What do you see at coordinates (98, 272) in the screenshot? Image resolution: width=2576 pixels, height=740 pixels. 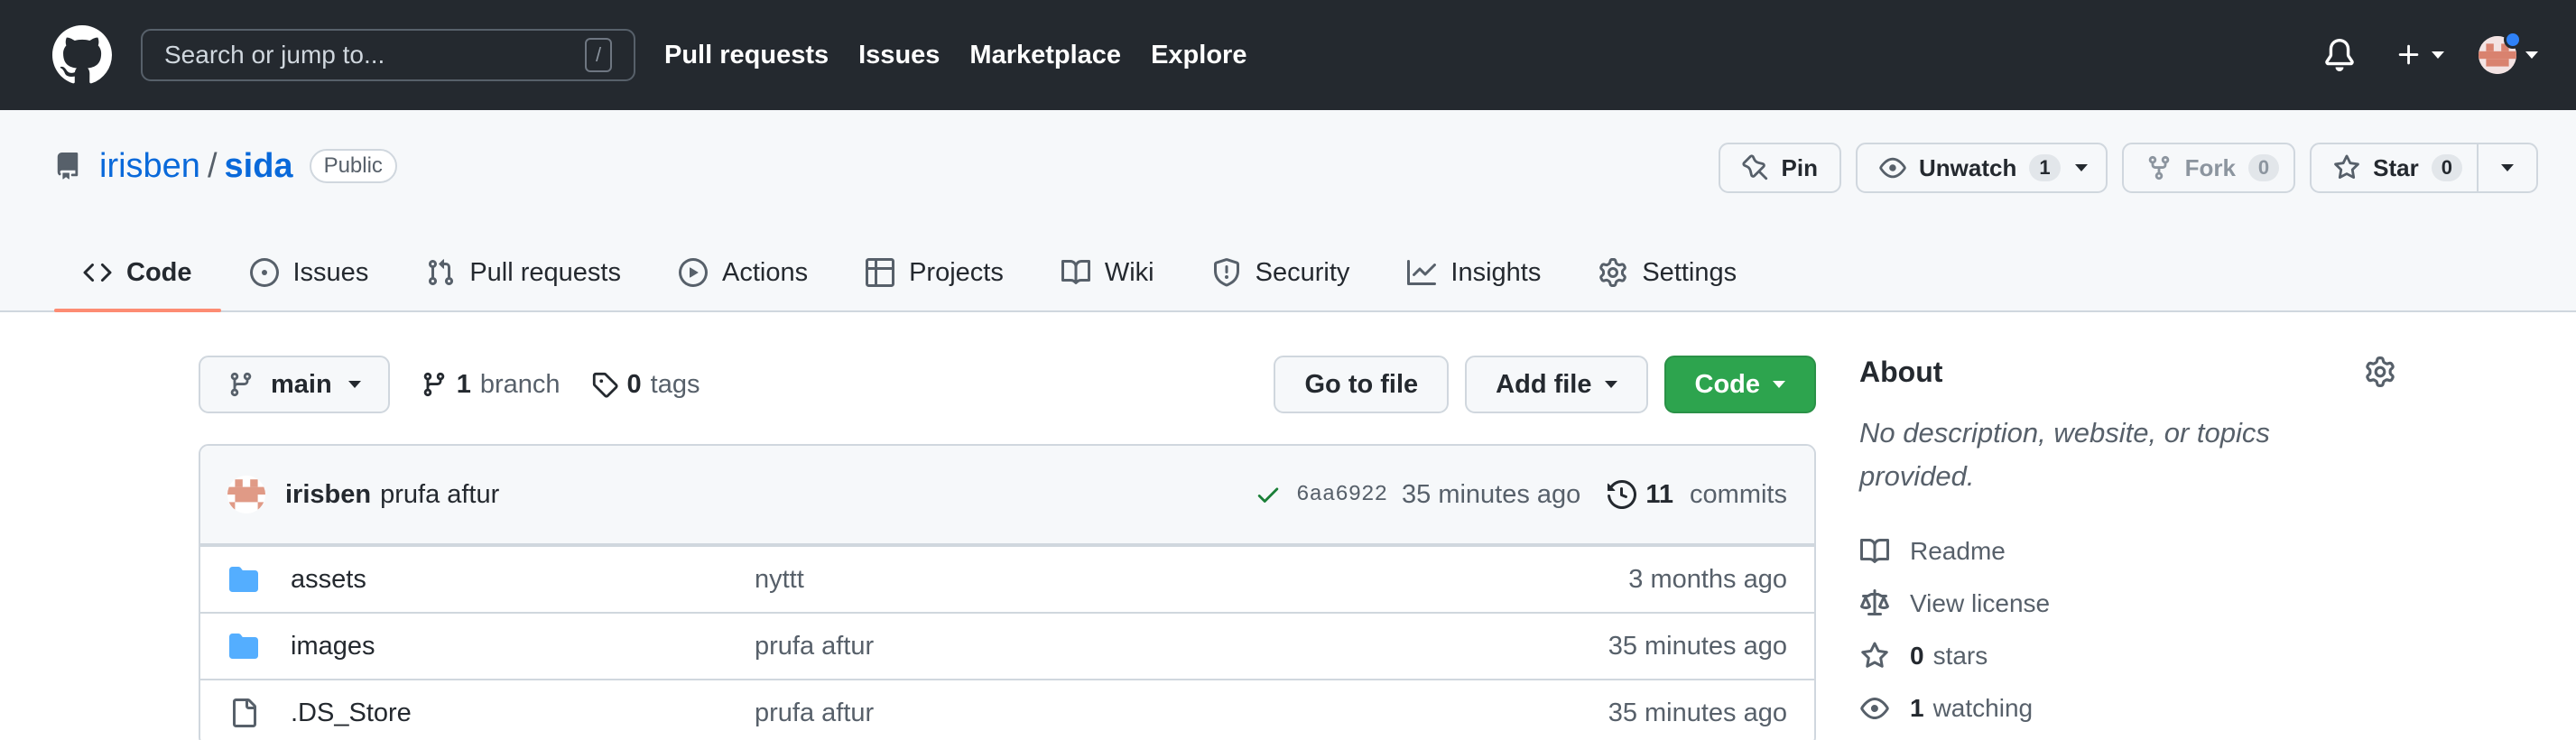 I see `code-icon` at bounding box center [98, 272].